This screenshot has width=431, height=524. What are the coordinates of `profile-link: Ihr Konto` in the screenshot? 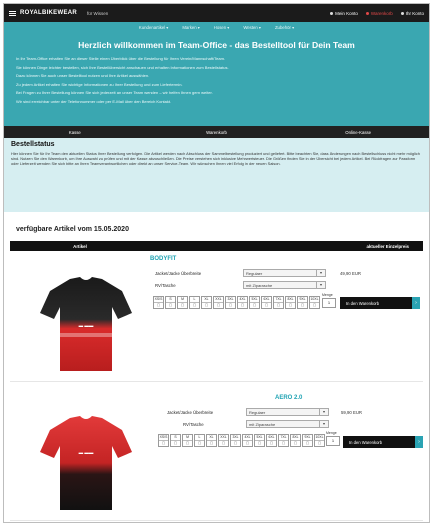 It's located at (412, 13).